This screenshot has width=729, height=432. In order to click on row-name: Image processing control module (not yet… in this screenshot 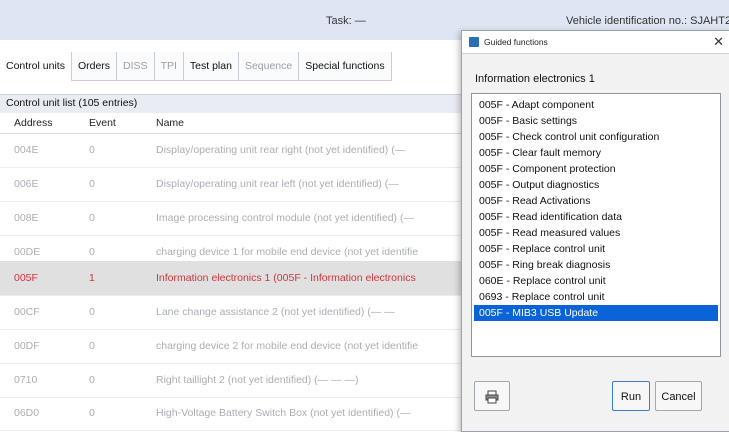, I will do `click(285, 218)`.